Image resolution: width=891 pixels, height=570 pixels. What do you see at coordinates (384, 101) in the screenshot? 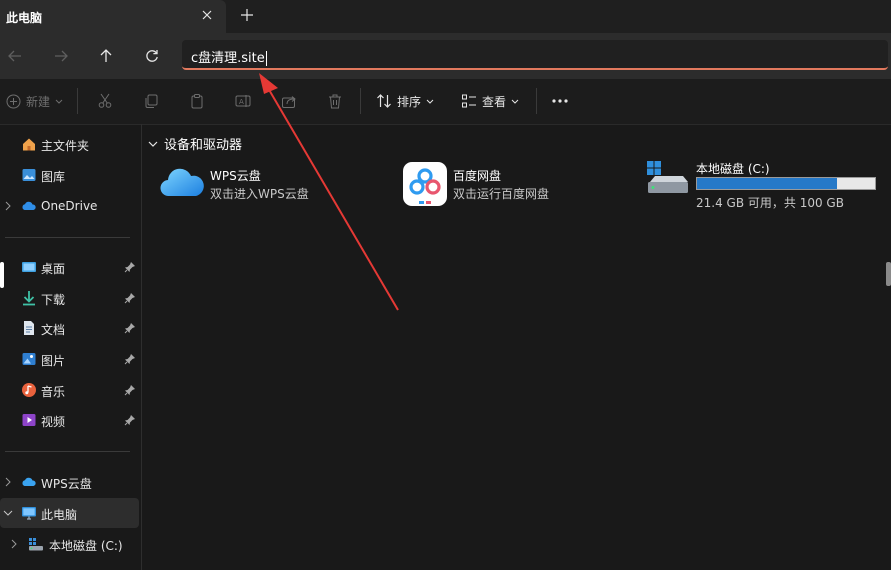
I see `sort-icon` at bounding box center [384, 101].